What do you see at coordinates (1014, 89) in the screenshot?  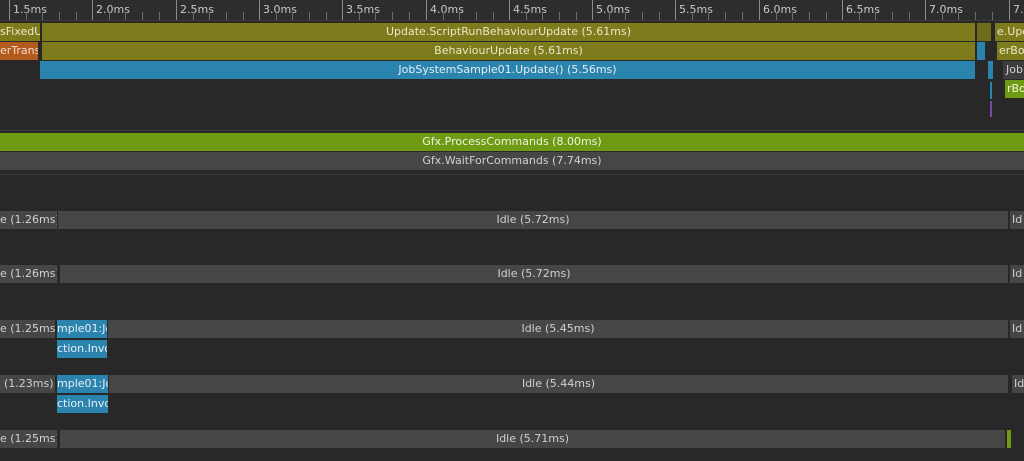 I see `sample-rbo-right: rBo` at bounding box center [1014, 89].